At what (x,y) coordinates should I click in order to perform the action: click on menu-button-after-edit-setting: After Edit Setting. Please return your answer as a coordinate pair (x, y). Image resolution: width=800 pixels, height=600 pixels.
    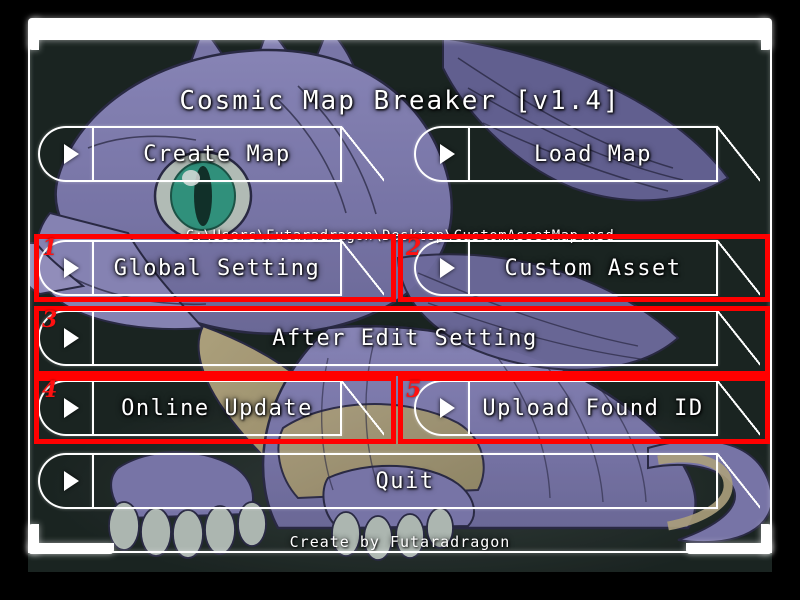
    Looking at the image, I should click on (399, 338).